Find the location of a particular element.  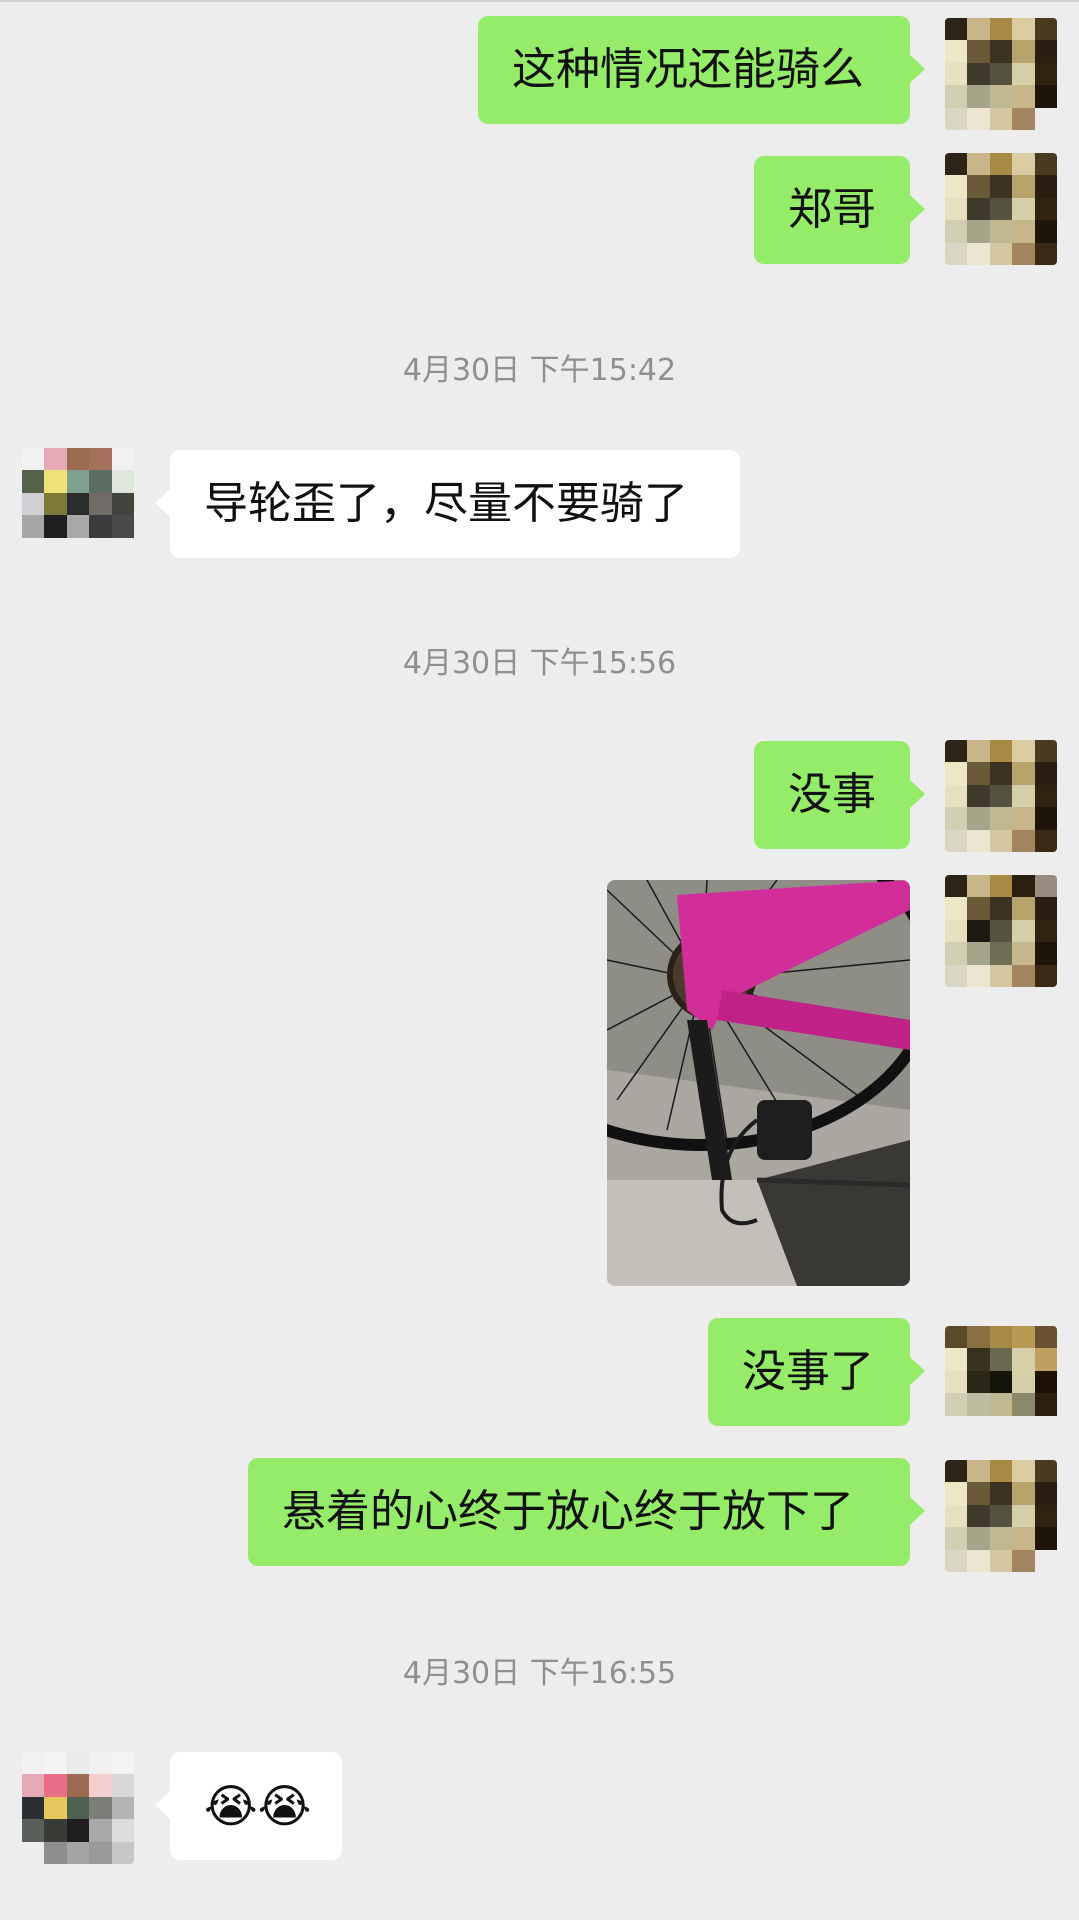

message-bubble-incoming: 😭😭 is located at coordinates (248, 1806).